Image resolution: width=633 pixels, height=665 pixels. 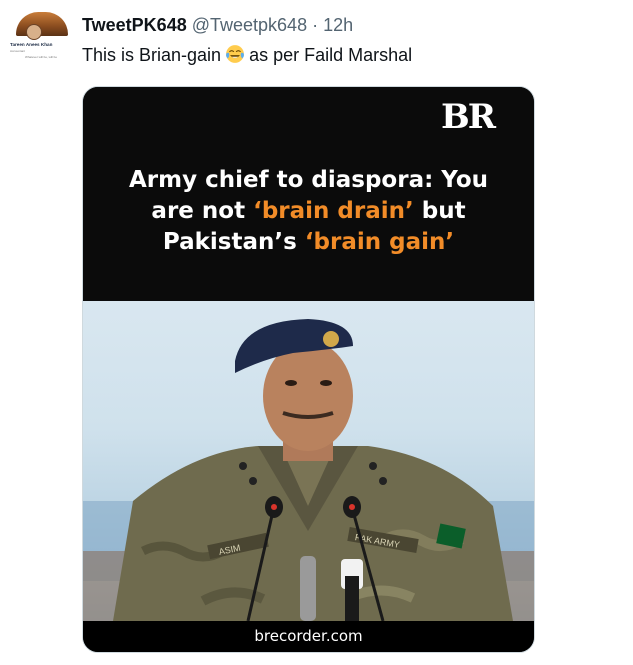 I want to click on br-logo: BR, so click(x=468, y=117).